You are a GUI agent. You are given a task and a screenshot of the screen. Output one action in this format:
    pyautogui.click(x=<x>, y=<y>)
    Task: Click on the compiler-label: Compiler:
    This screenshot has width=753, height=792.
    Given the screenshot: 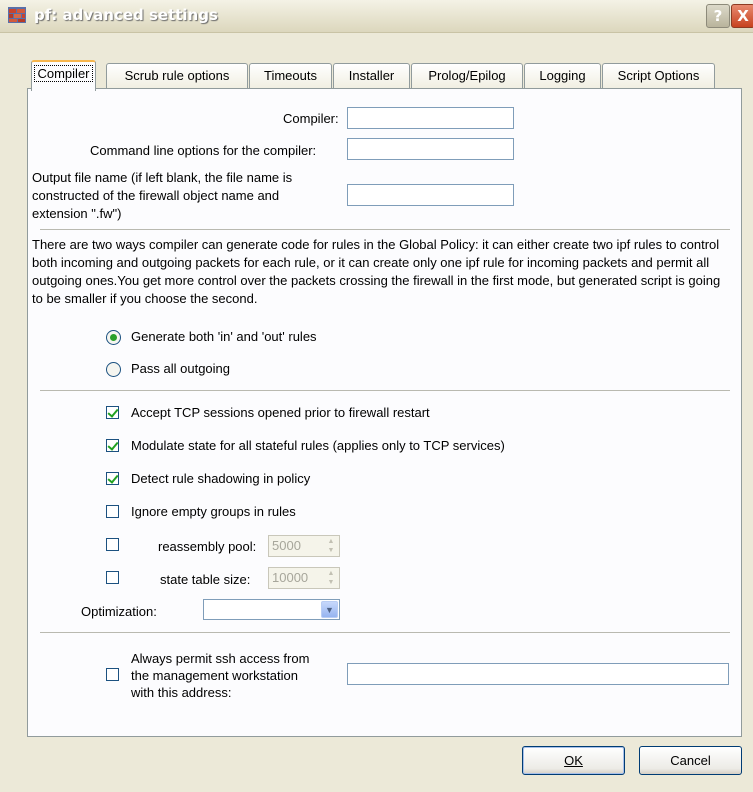 What is the action you would take?
    pyautogui.click(x=311, y=118)
    